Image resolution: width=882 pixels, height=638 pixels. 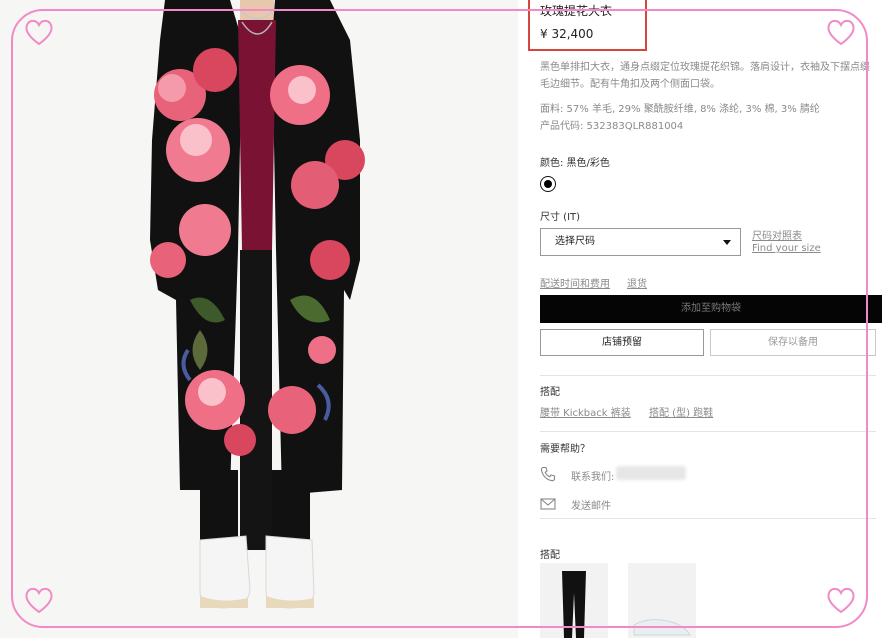 What do you see at coordinates (550, 555) in the screenshot?
I see `pairing-heading-2: 搭配` at bounding box center [550, 555].